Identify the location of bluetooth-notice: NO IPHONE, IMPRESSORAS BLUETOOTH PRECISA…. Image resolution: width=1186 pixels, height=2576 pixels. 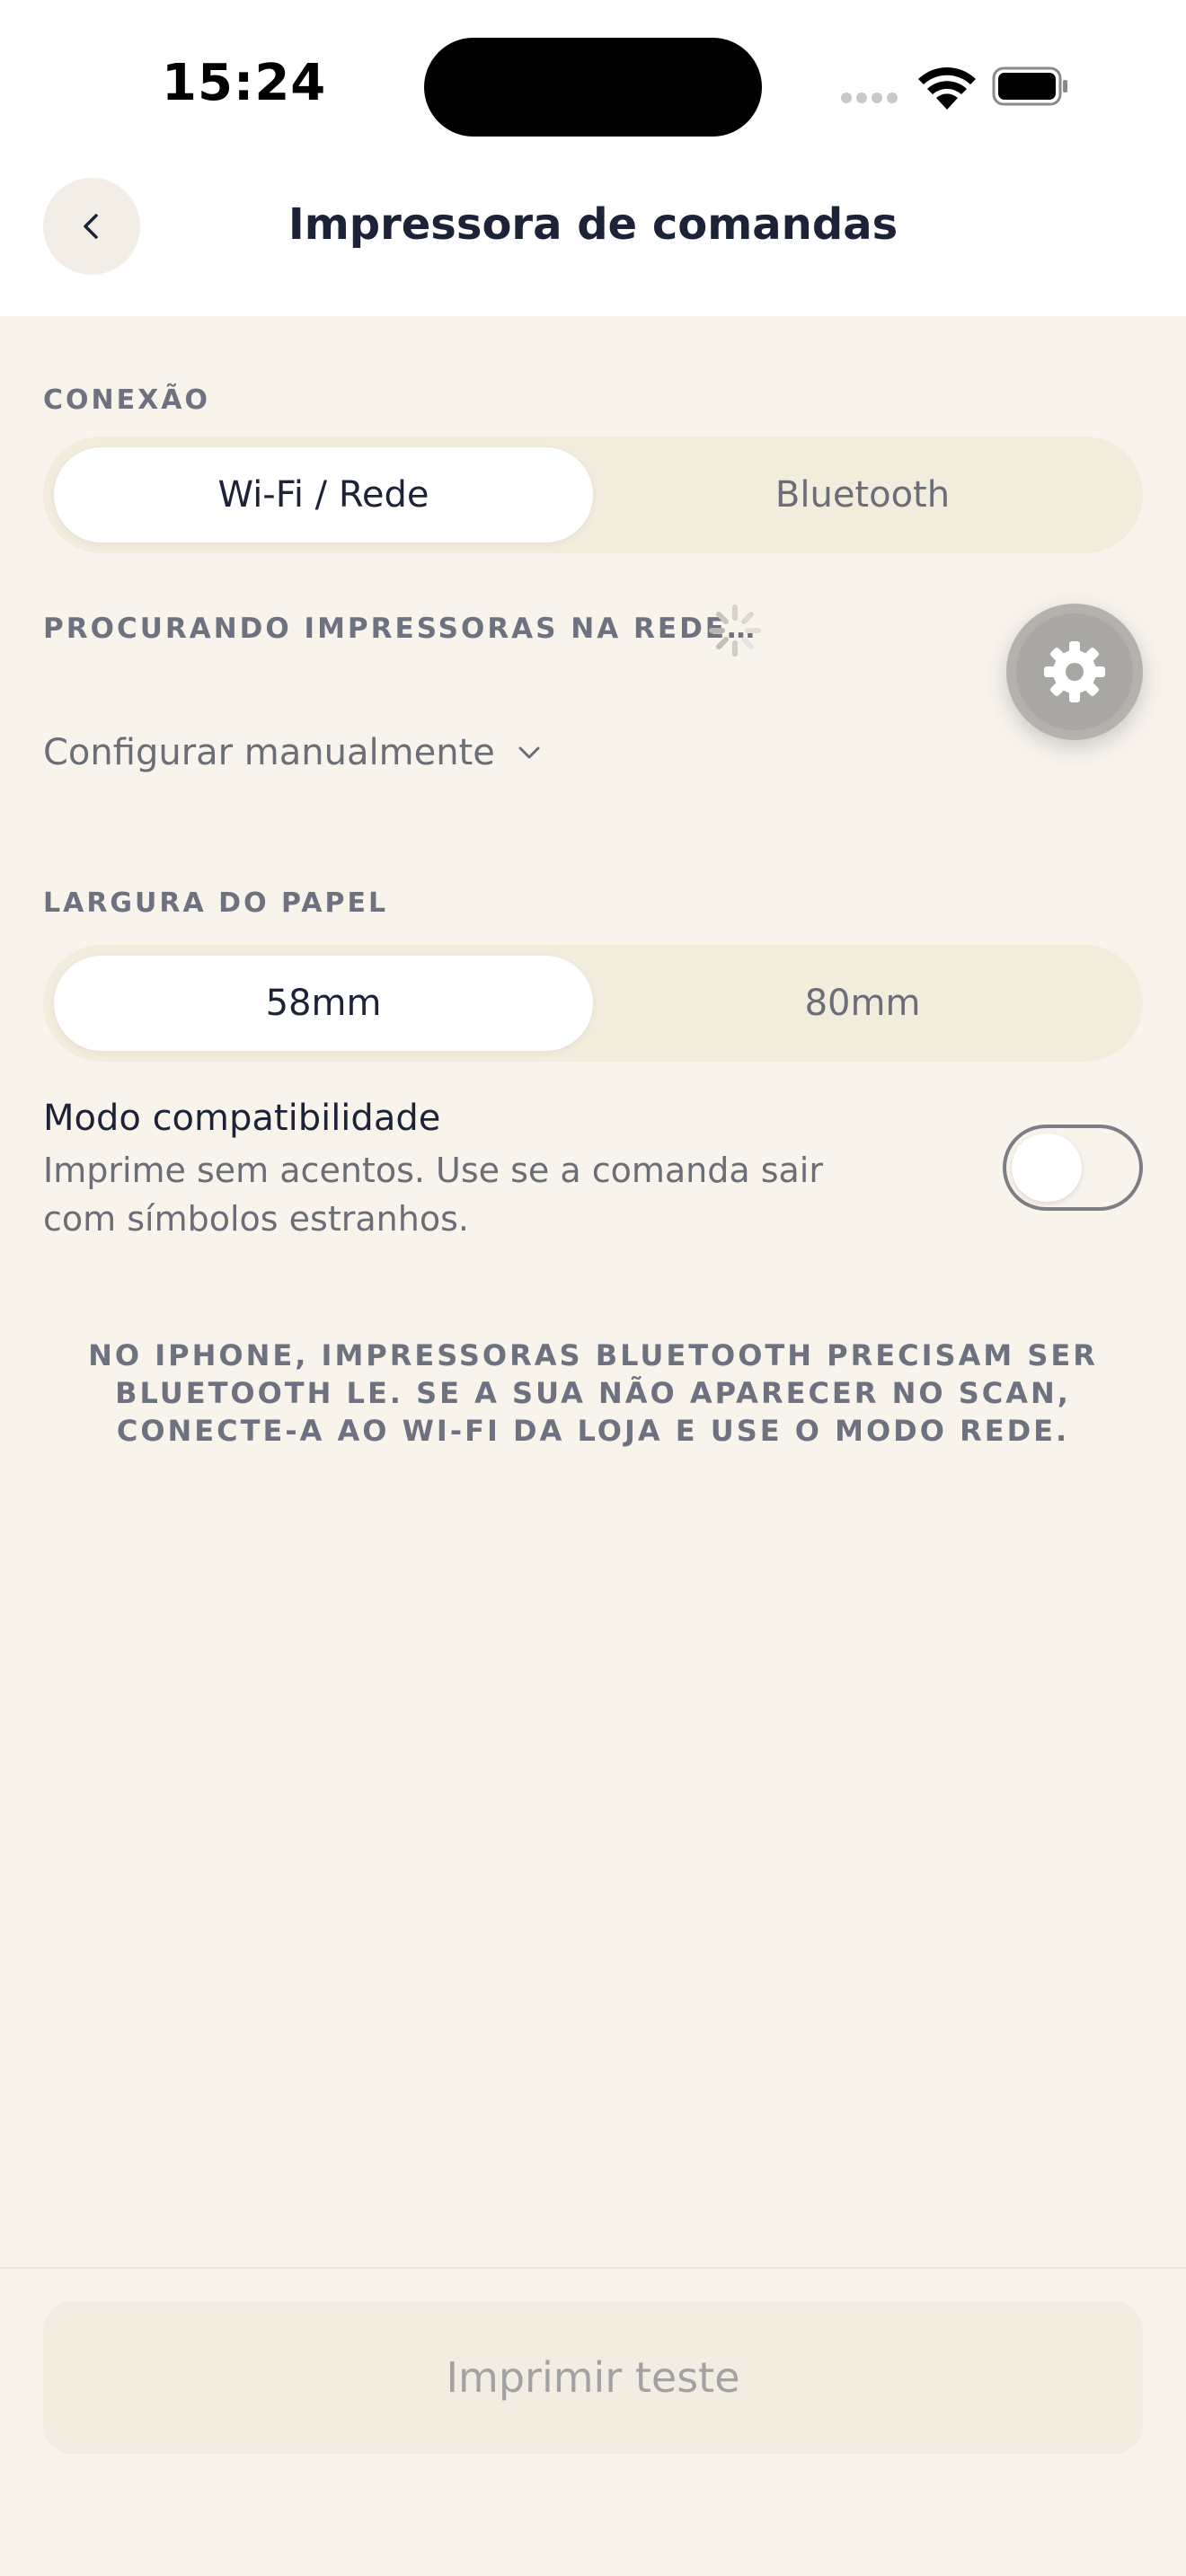
(593, 1393).